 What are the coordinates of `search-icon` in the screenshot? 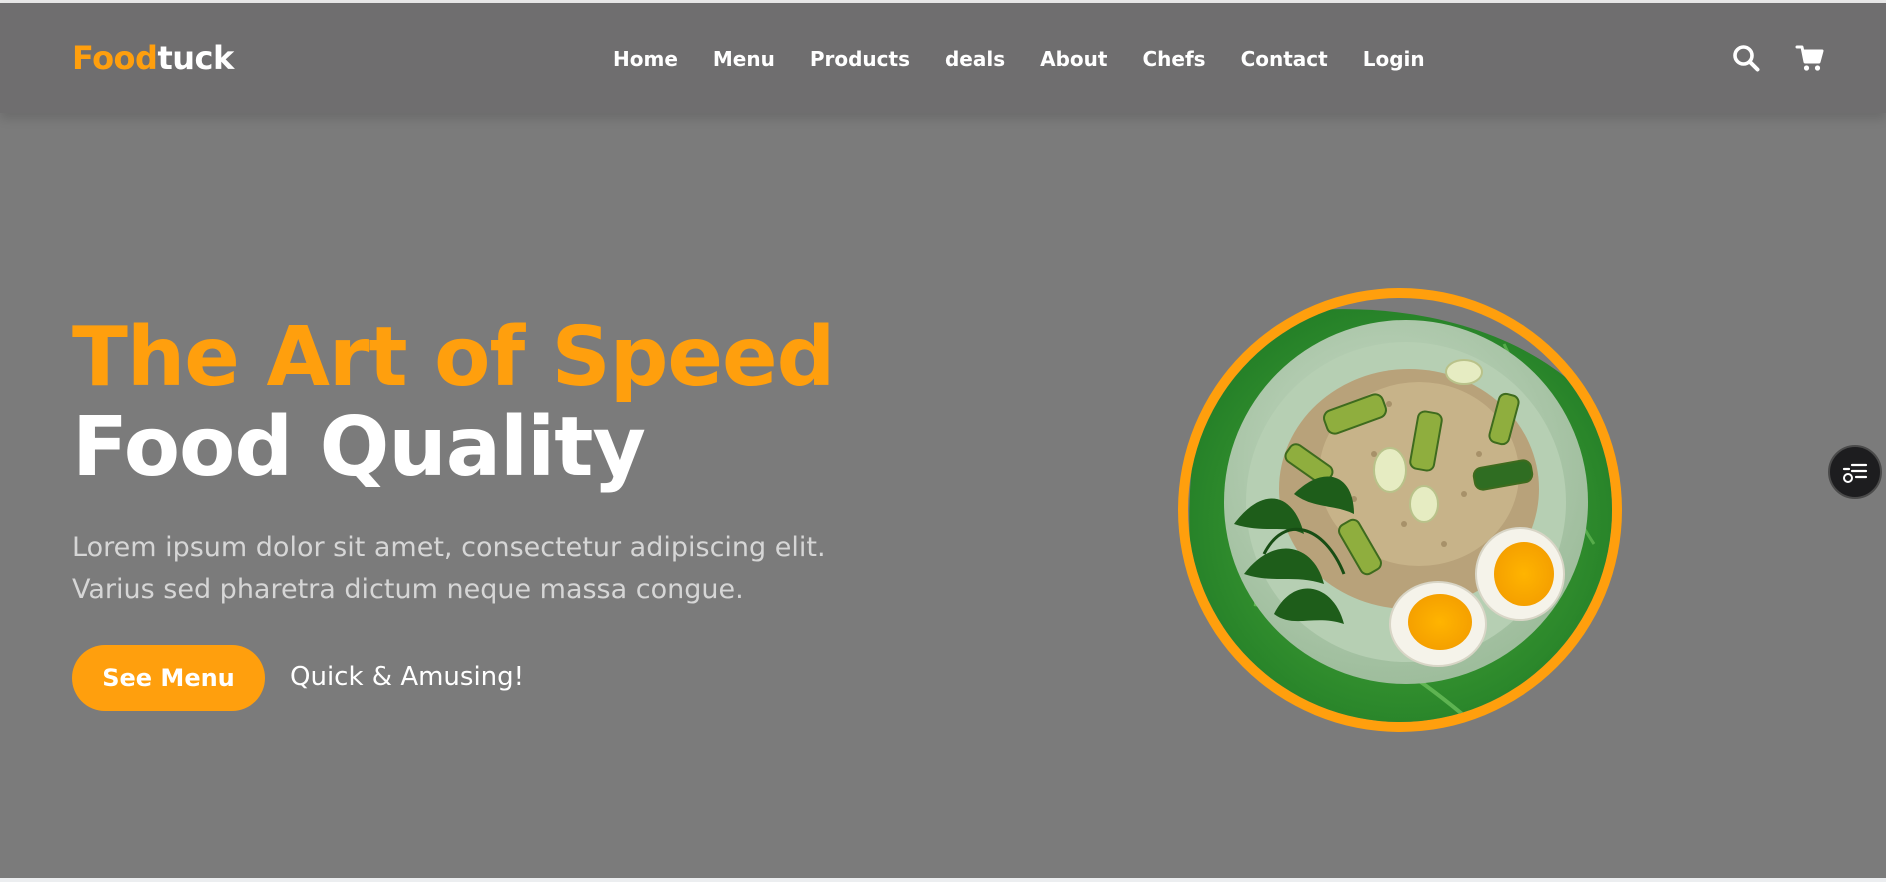 It's located at (1746, 58).